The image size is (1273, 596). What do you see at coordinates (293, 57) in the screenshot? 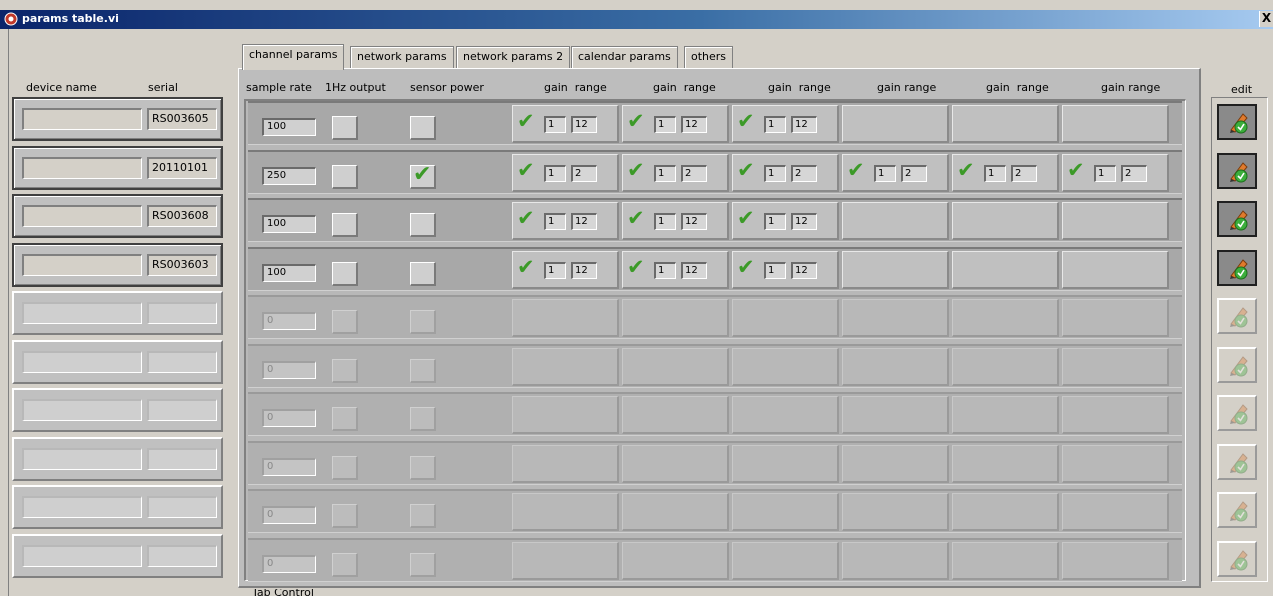
I see `tab-channel-params: channel params` at bounding box center [293, 57].